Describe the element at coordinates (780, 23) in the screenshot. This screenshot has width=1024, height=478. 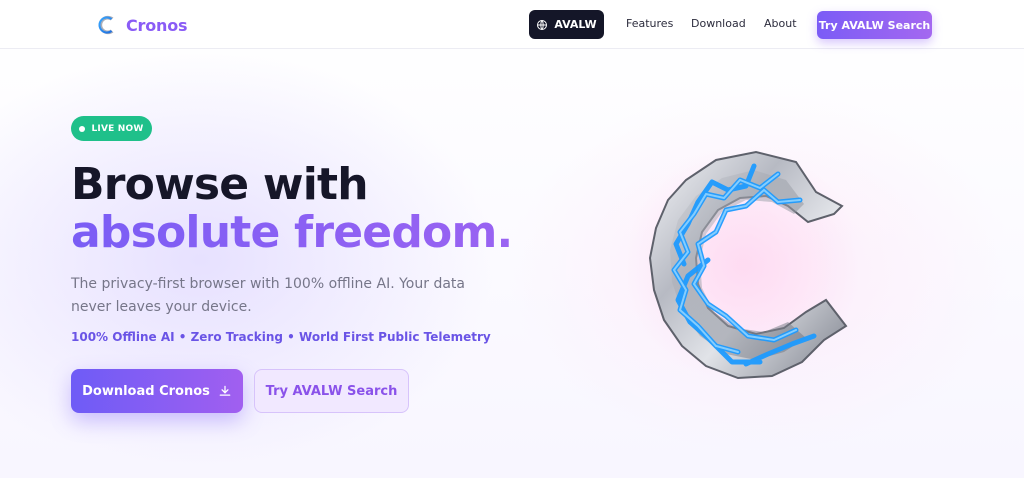
I see `nav-link-about: About` at that location.